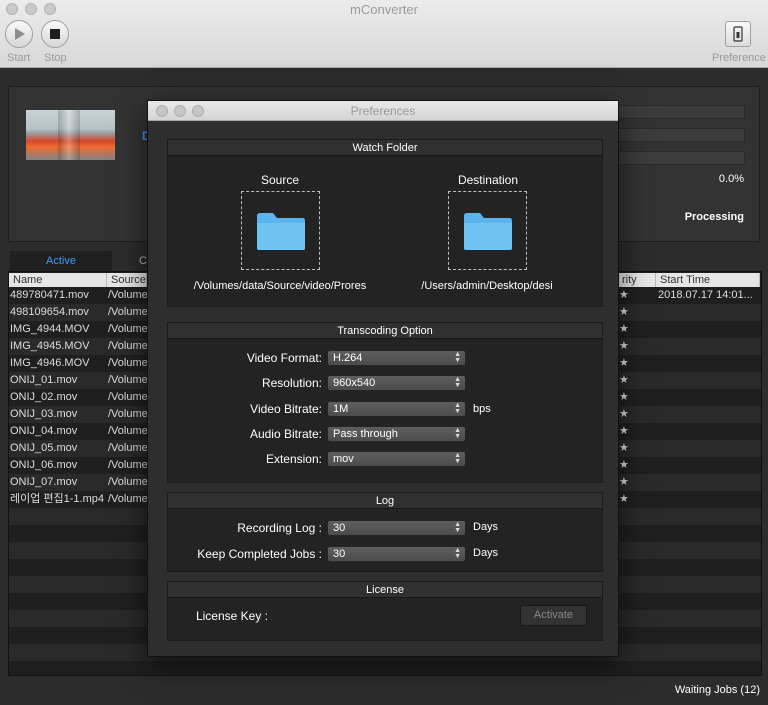 Image resolution: width=768 pixels, height=705 pixels. Describe the element at coordinates (717, 690) in the screenshot. I see `waiting-jobs-count: Waiting Jobs (12)` at that location.